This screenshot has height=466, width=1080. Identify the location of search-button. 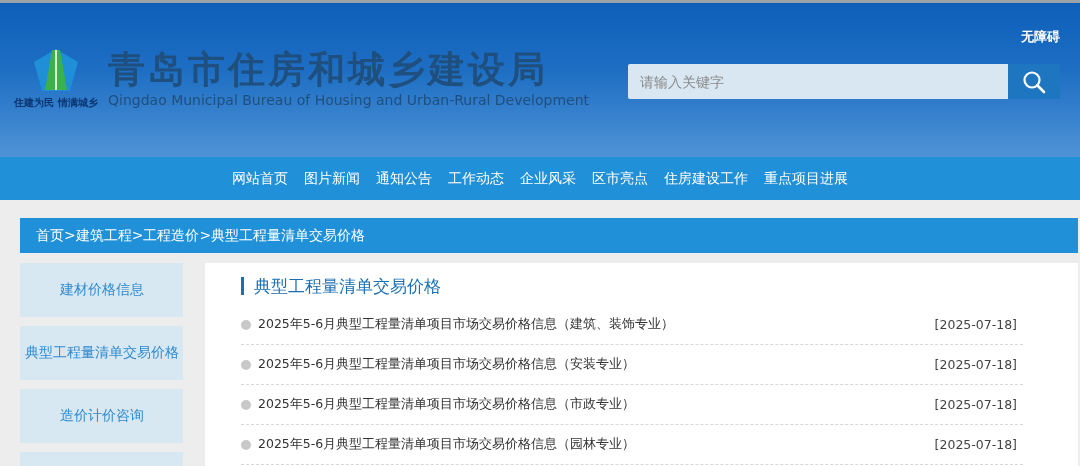
(1034, 81).